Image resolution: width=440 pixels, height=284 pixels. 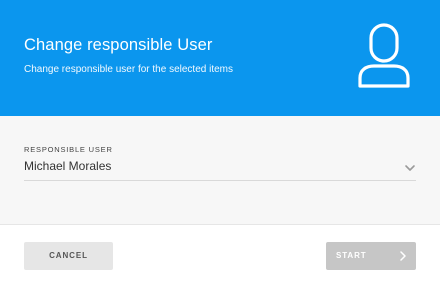 I want to click on chevron-down-icon, so click(x=410, y=168).